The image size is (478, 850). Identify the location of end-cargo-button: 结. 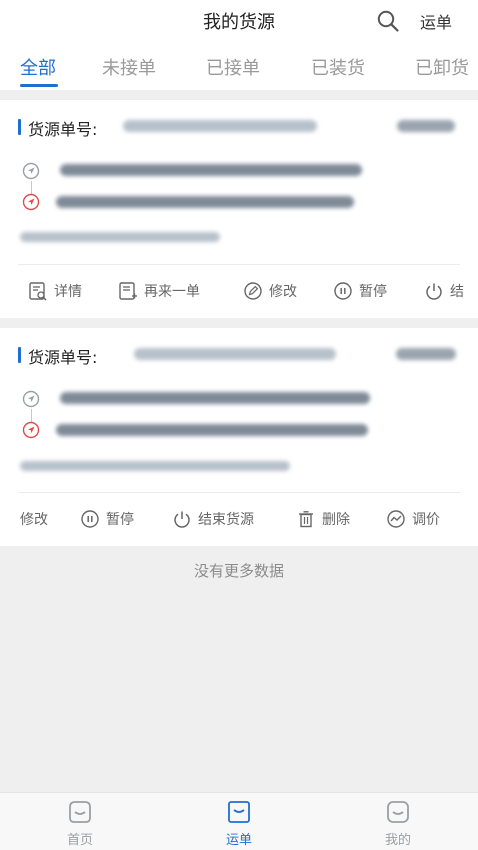
(444, 291).